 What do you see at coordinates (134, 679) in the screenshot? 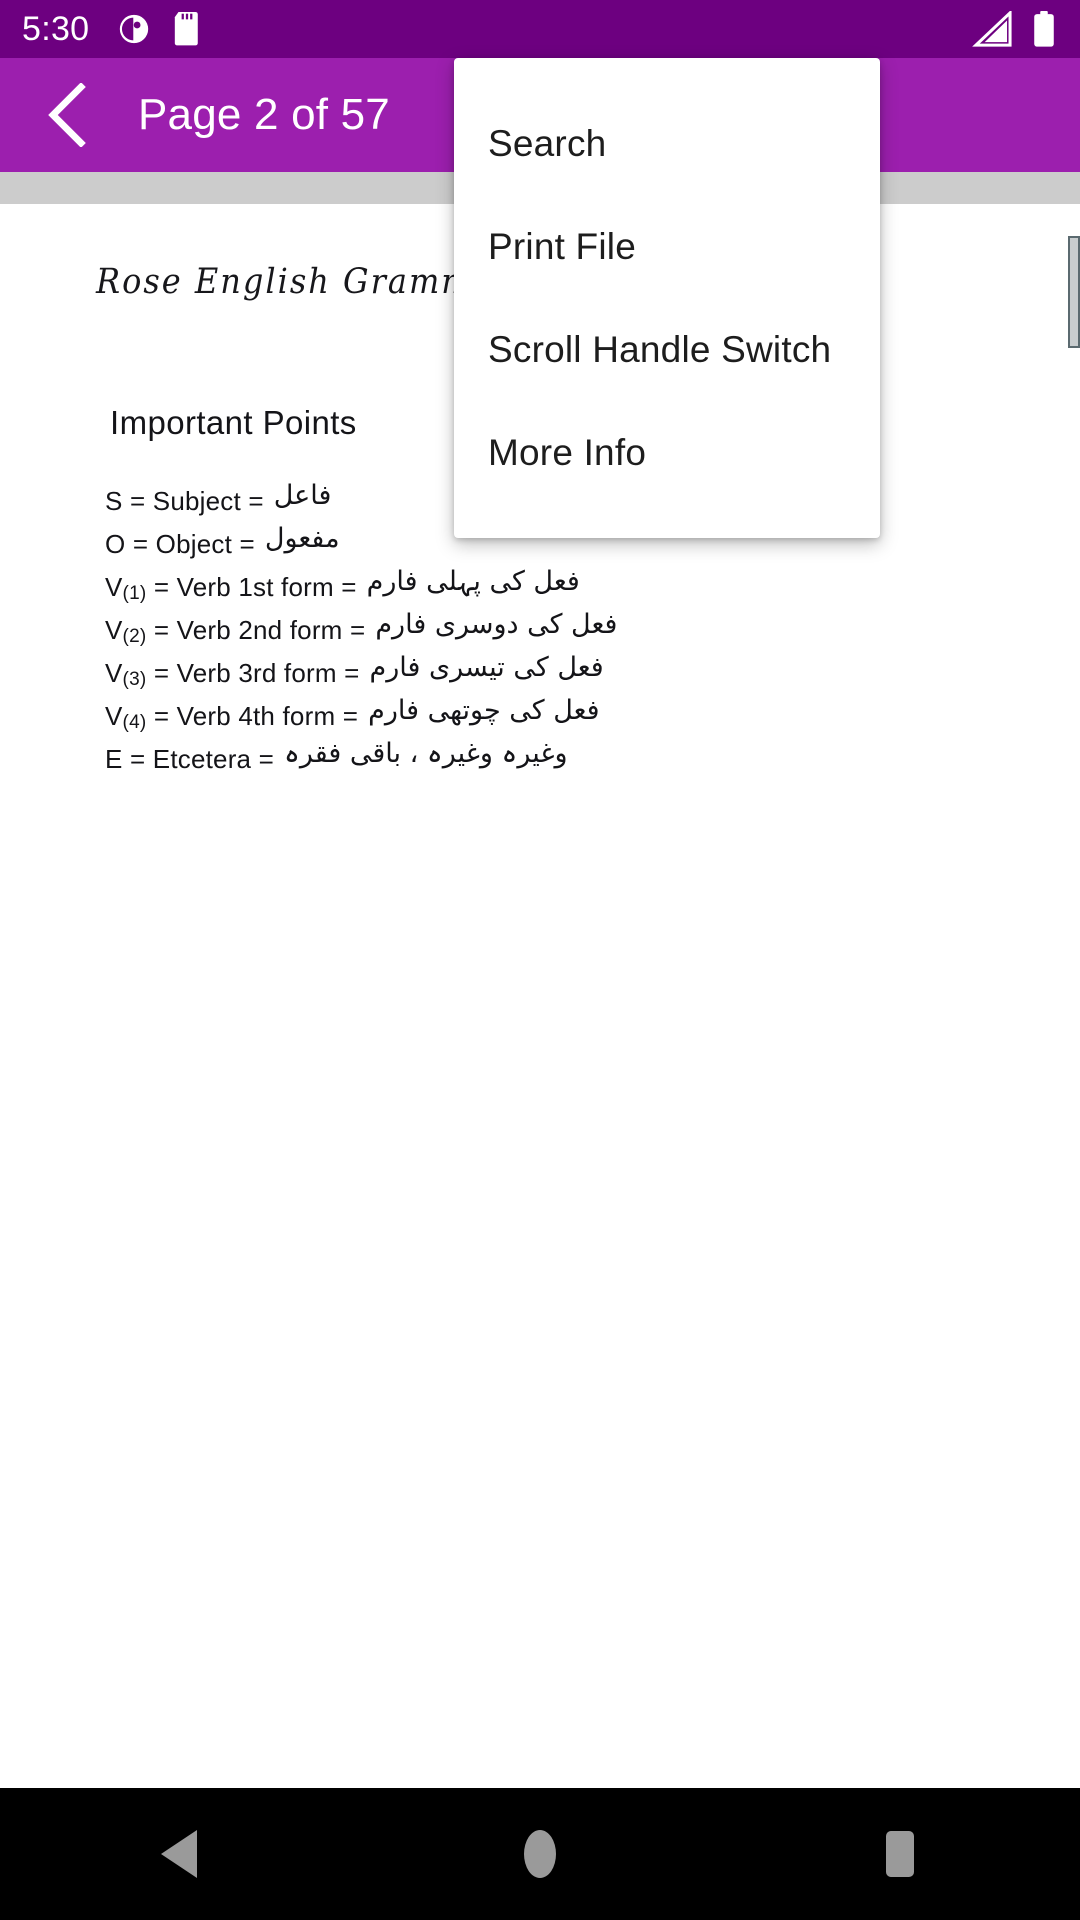
I see `definition-subscript: (3)` at bounding box center [134, 679].